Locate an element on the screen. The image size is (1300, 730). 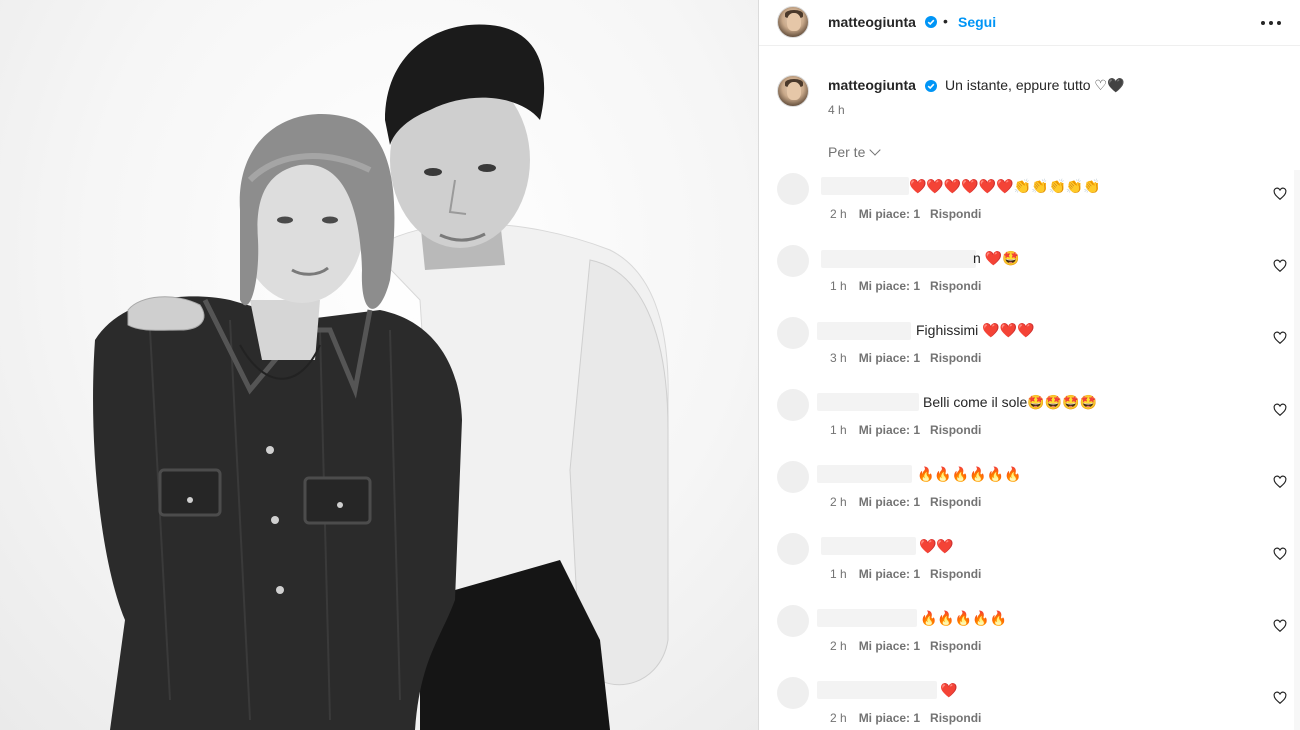
more-options-button is located at coordinates (1271, 23).